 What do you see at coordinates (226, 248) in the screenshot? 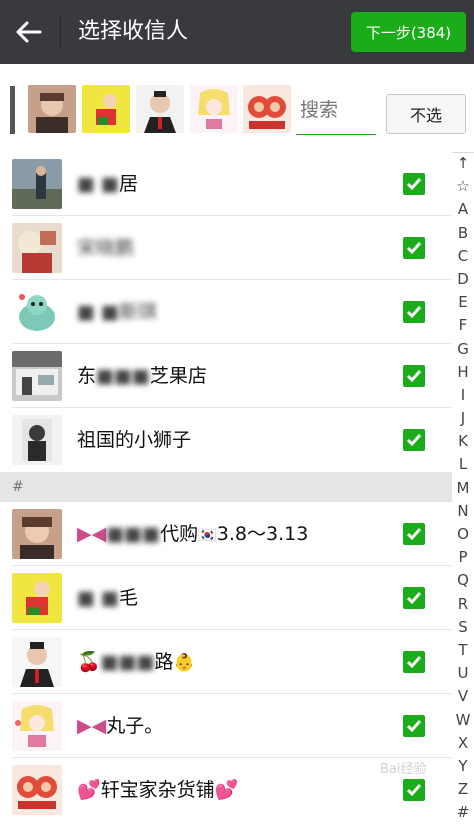
I see `contact-row: 宋晓鹏` at bounding box center [226, 248].